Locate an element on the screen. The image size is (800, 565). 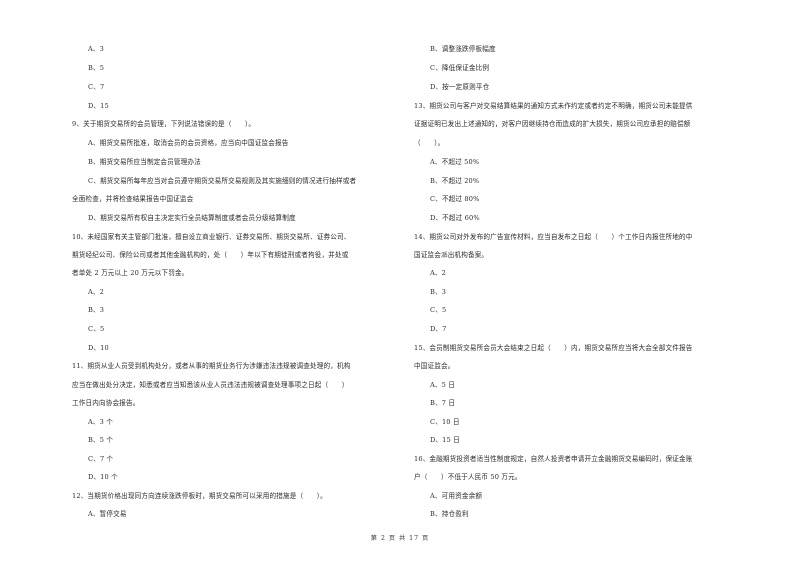
q9-option-a: A、期货交易所批准，取消会员的会员资格，应当向中国证监会报告 is located at coordinates (188, 143).